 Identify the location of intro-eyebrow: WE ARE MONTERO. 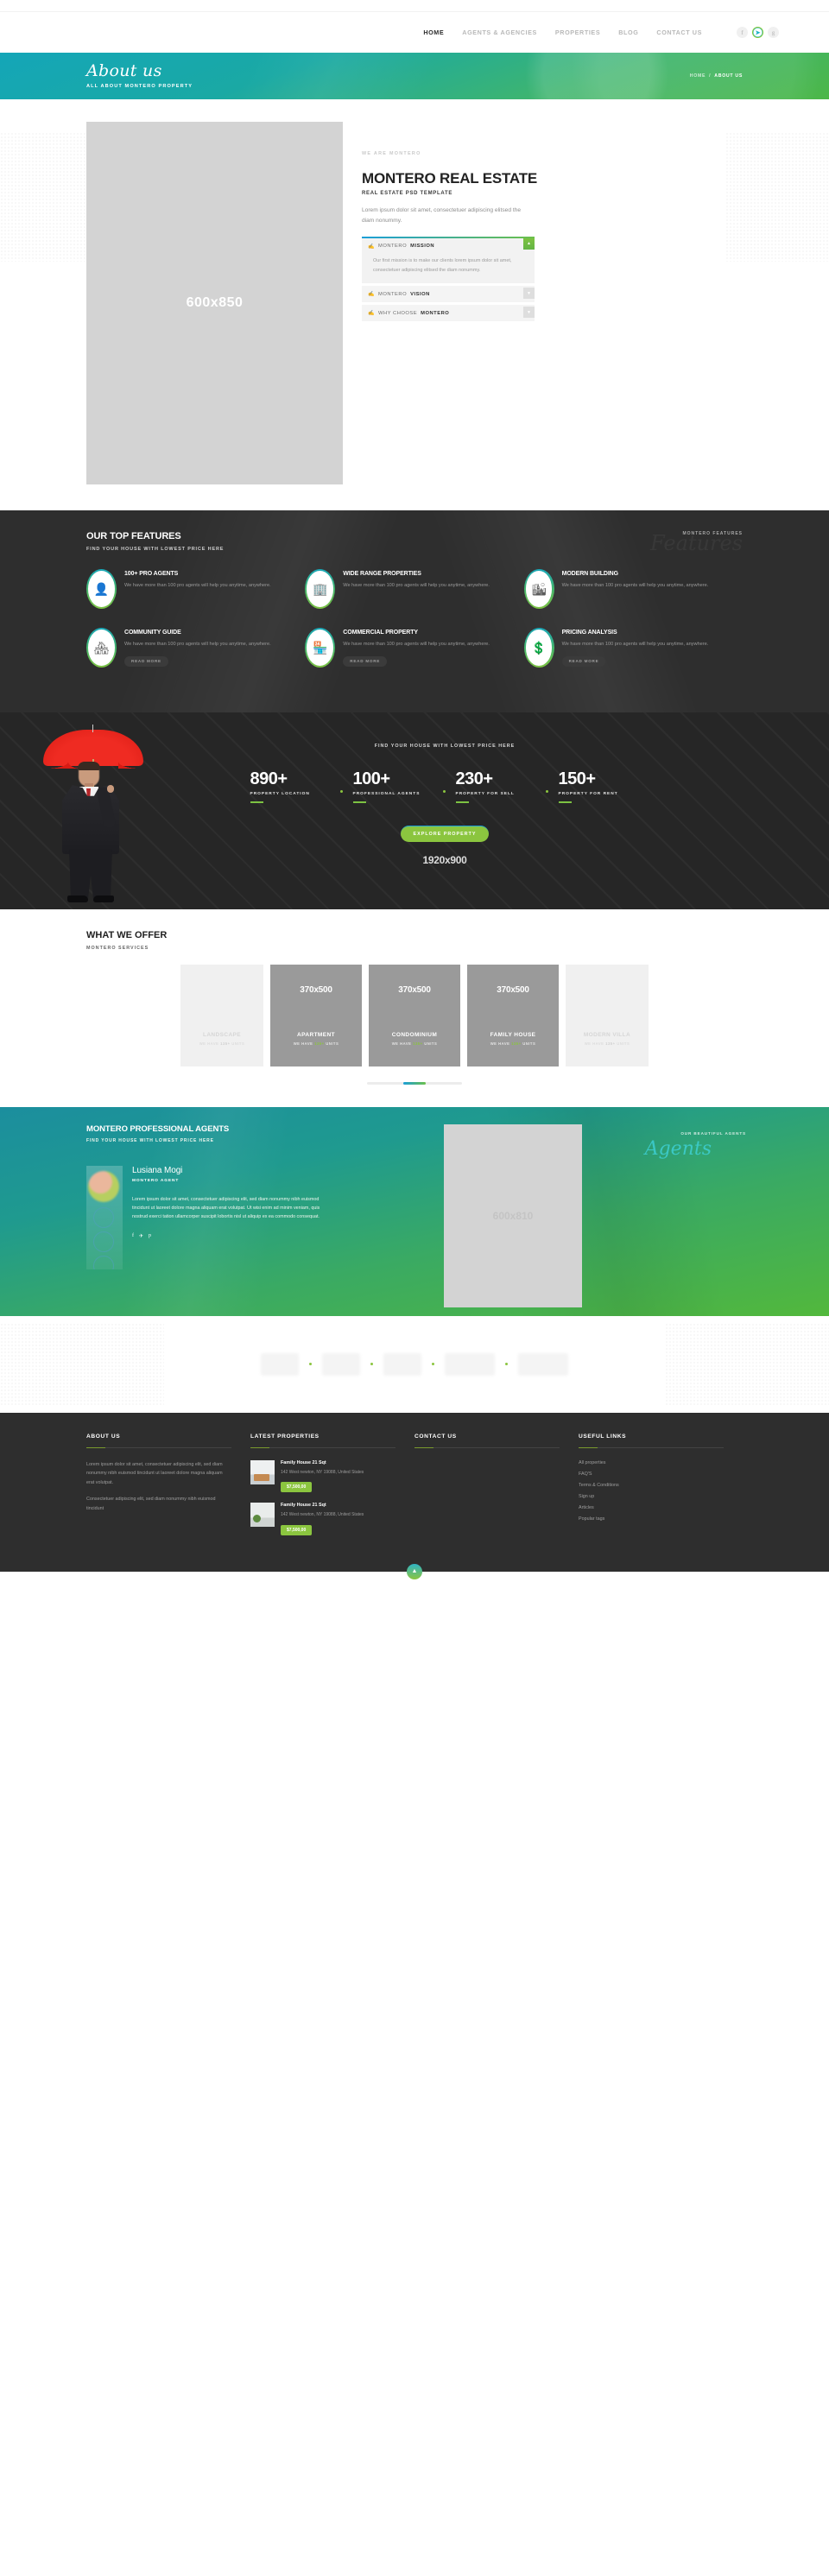
(392, 153).